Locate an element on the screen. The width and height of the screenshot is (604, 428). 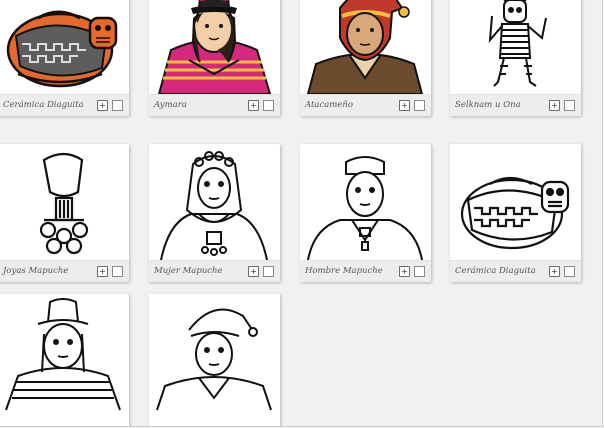
card-label: Atacameño is located at coordinates (329, 105).